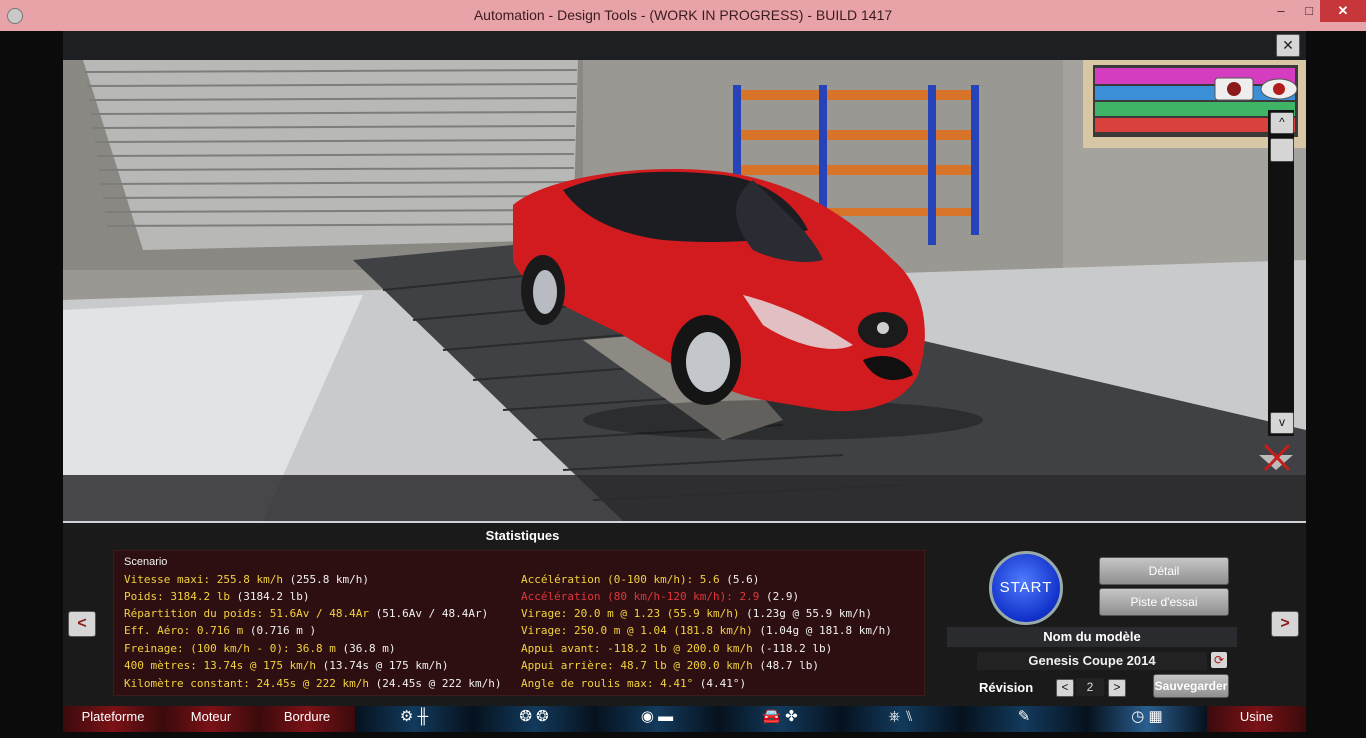 Image resolution: width=1366 pixels, height=738 pixels. I want to click on maximize-button: □, so click(1309, 11).